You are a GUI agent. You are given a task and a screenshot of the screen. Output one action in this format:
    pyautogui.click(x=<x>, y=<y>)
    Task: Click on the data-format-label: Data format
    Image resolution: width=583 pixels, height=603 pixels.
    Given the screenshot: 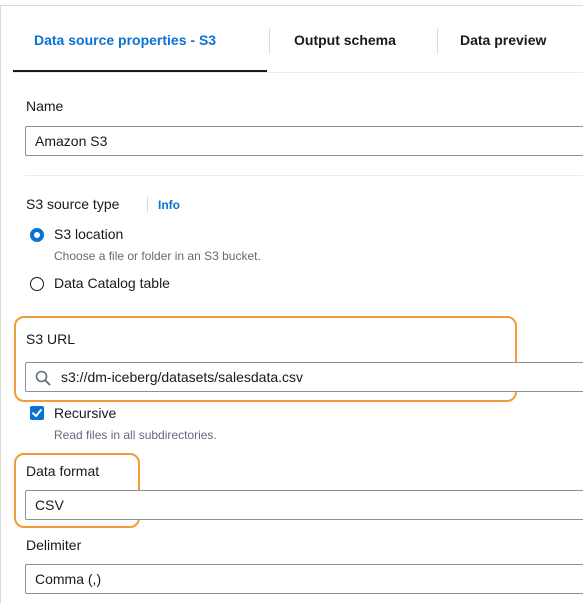 What is the action you would take?
    pyautogui.click(x=63, y=471)
    